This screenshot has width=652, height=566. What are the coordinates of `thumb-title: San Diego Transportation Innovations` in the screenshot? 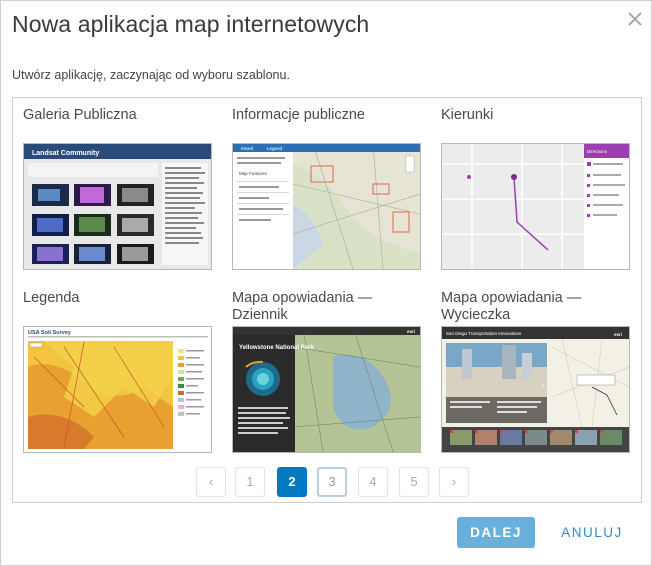 It's located at (484, 333).